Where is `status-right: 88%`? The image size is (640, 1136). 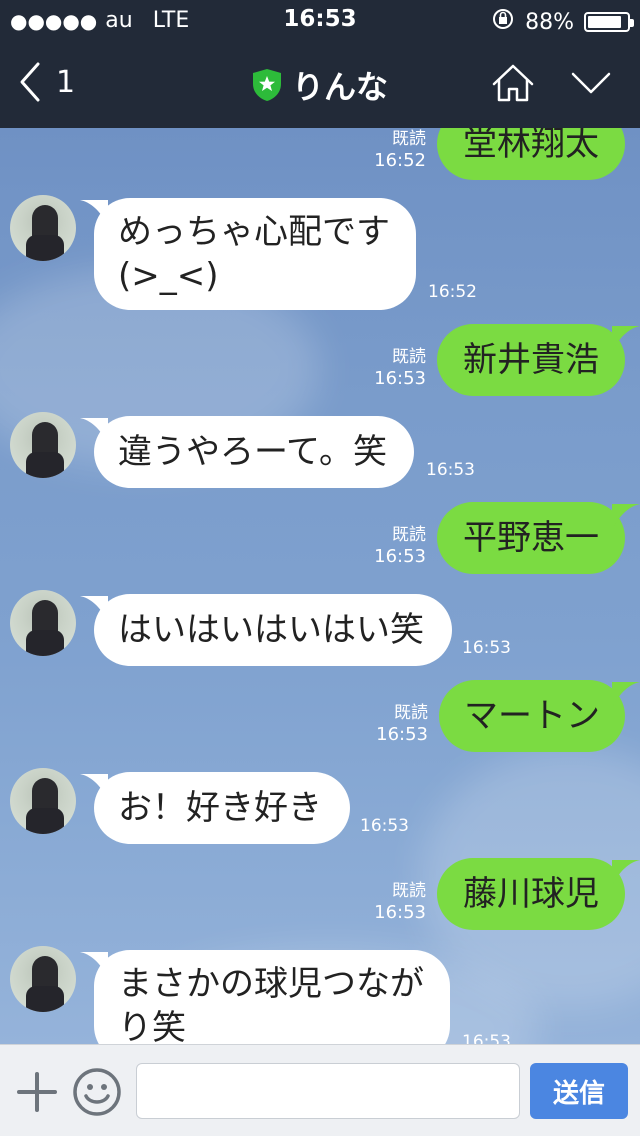 status-right: 88% is located at coordinates (562, 22).